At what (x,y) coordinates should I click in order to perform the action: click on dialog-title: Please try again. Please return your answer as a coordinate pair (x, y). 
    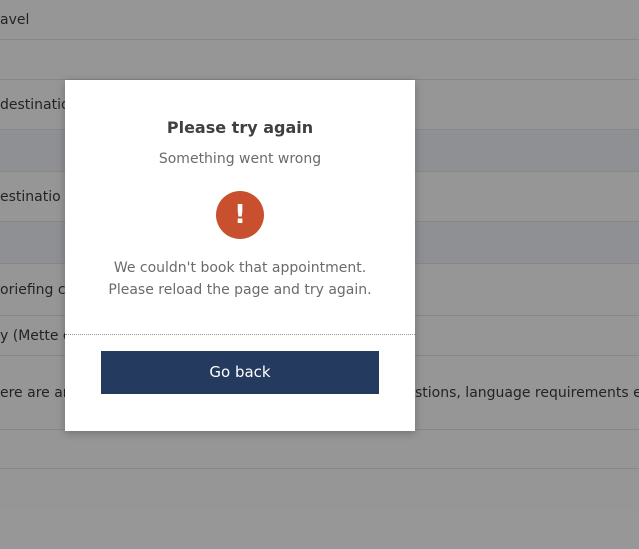
    Looking at the image, I should click on (240, 127).